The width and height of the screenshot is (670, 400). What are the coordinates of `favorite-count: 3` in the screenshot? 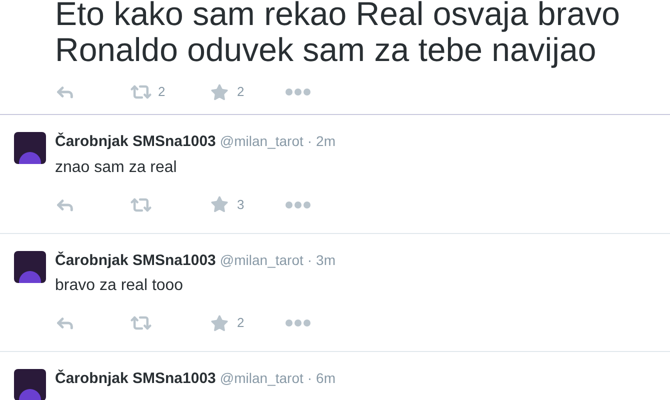 It's located at (240, 205).